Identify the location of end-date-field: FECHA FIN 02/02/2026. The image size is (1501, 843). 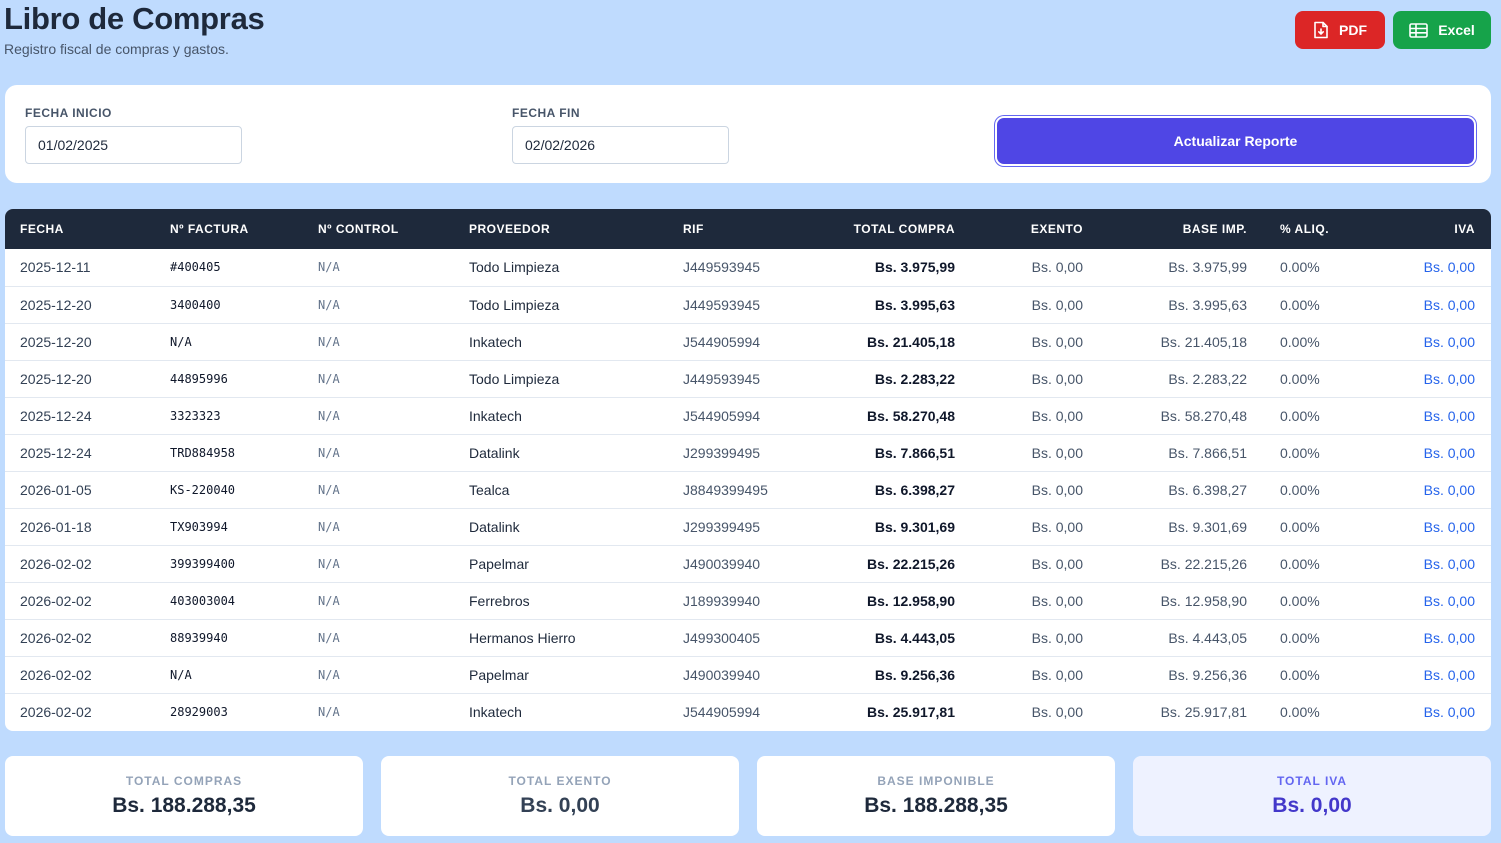
(620, 135).